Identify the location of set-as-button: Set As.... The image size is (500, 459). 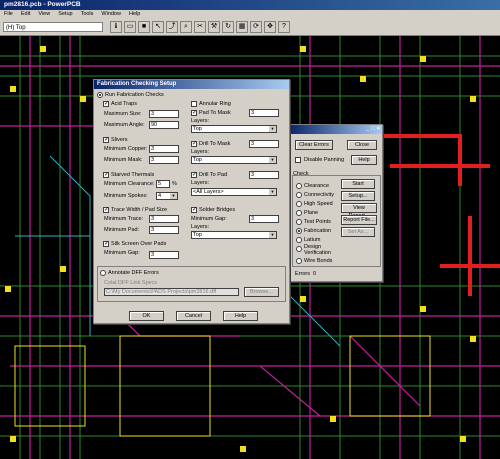
(358, 232).